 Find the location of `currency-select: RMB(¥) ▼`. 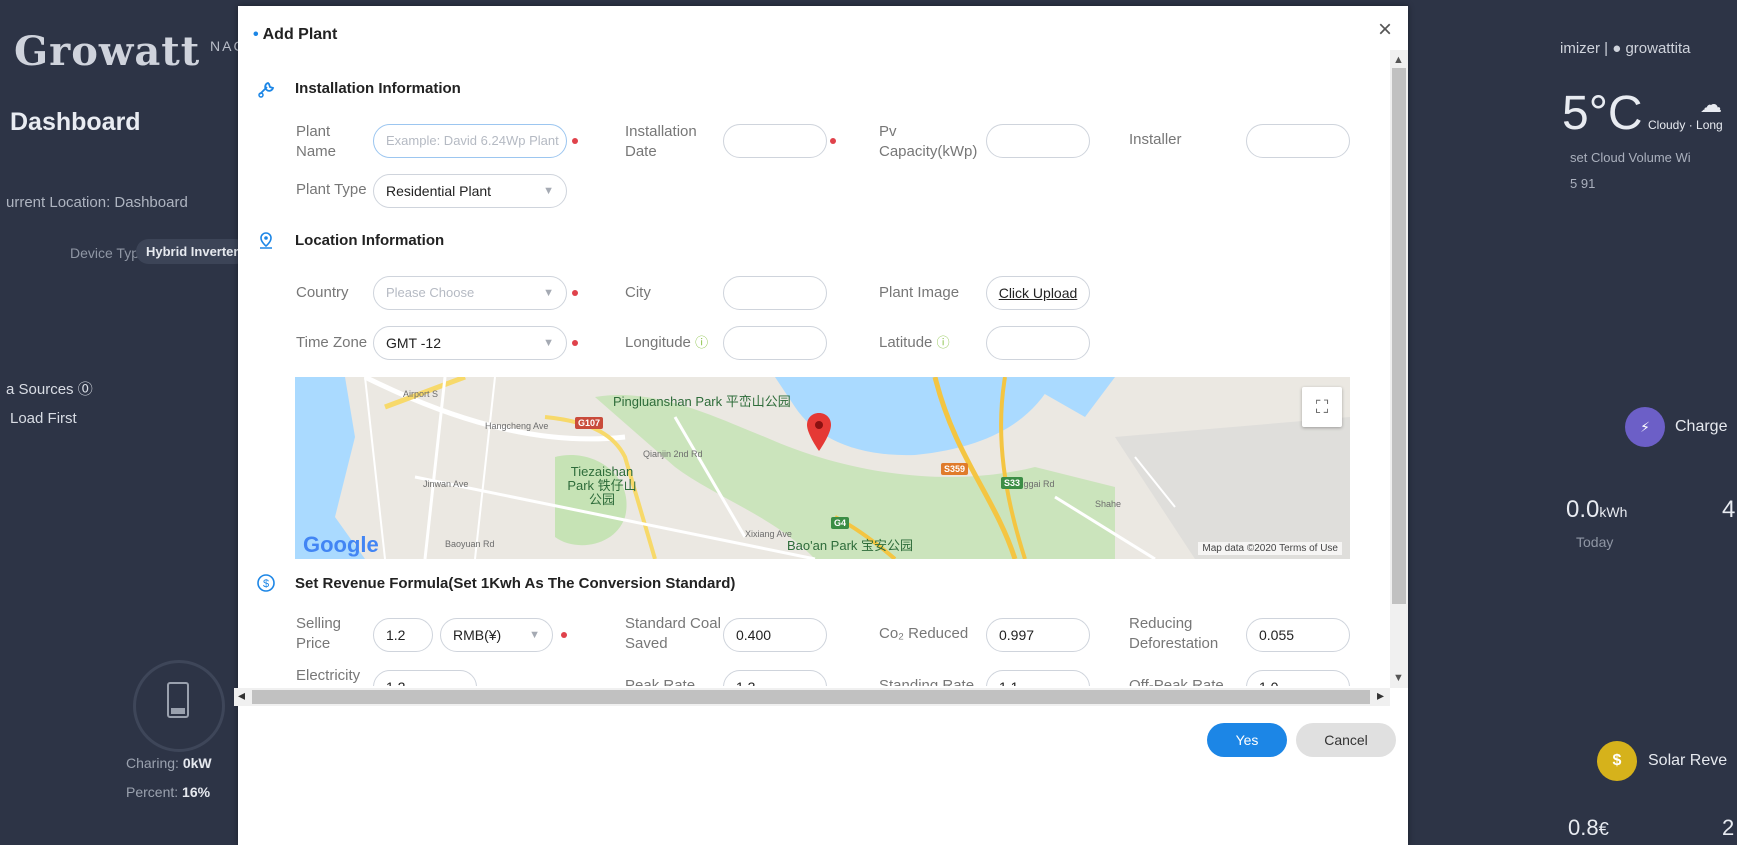

currency-select: RMB(¥) ▼ is located at coordinates (496, 635).